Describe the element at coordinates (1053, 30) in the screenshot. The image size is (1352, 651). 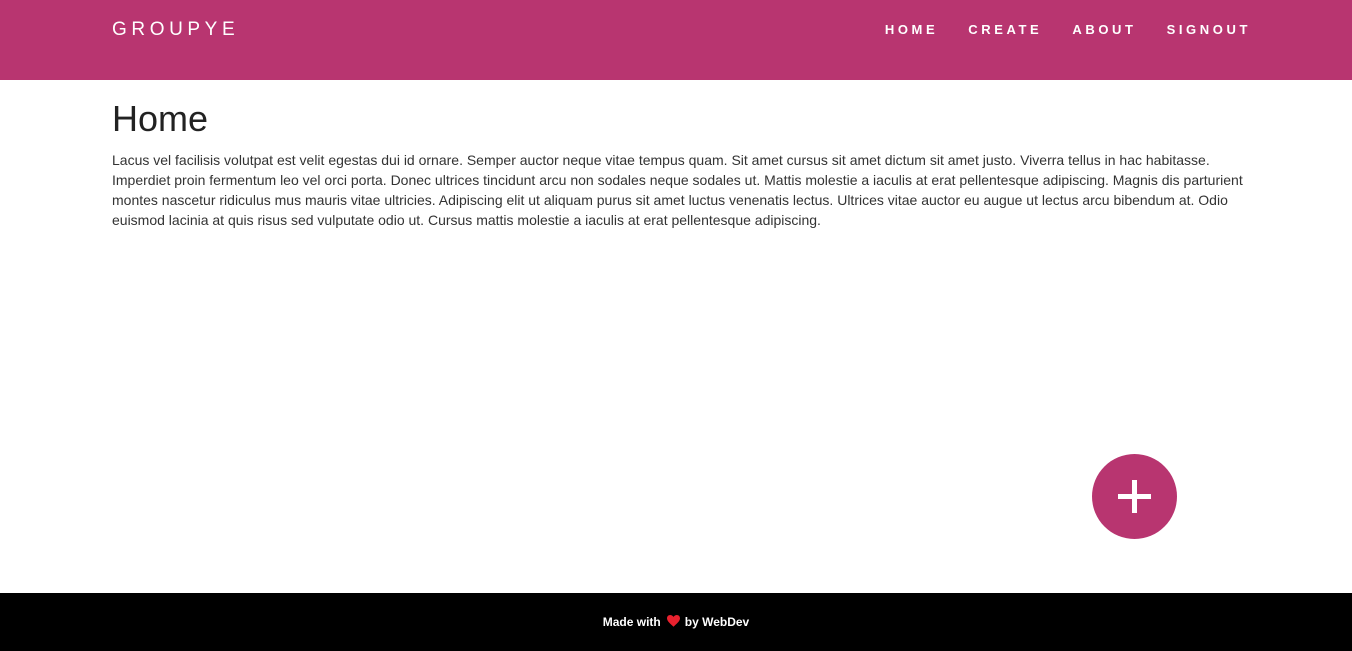
I see `nav-links: HOME CREATE ABOUT SIGNOUT` at that location.